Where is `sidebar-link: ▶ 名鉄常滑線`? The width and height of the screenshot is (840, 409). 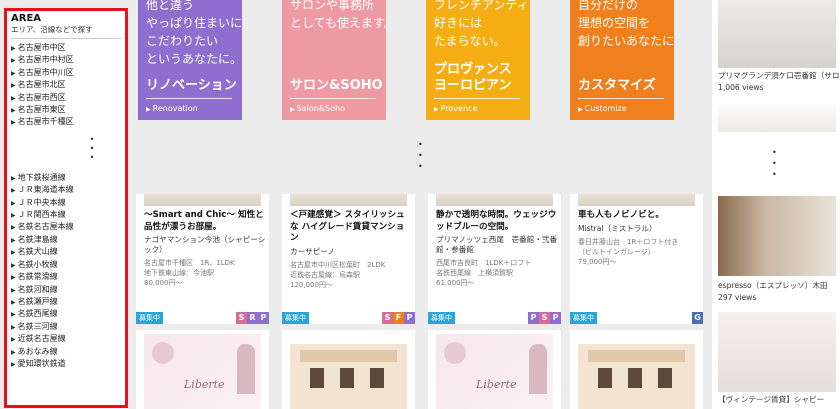
sidebar-link: ▶ 名鉄常滑線 is located at coordinates (66, 277).